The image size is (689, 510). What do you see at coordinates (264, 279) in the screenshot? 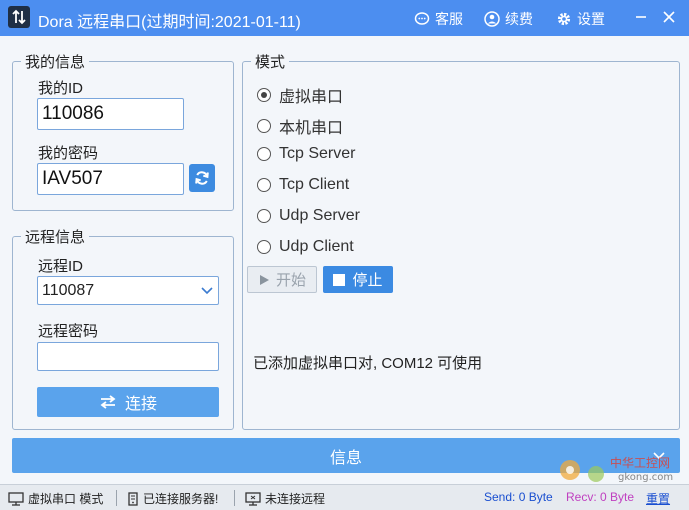
I see `play-icon` at bounding box center [264, 279].